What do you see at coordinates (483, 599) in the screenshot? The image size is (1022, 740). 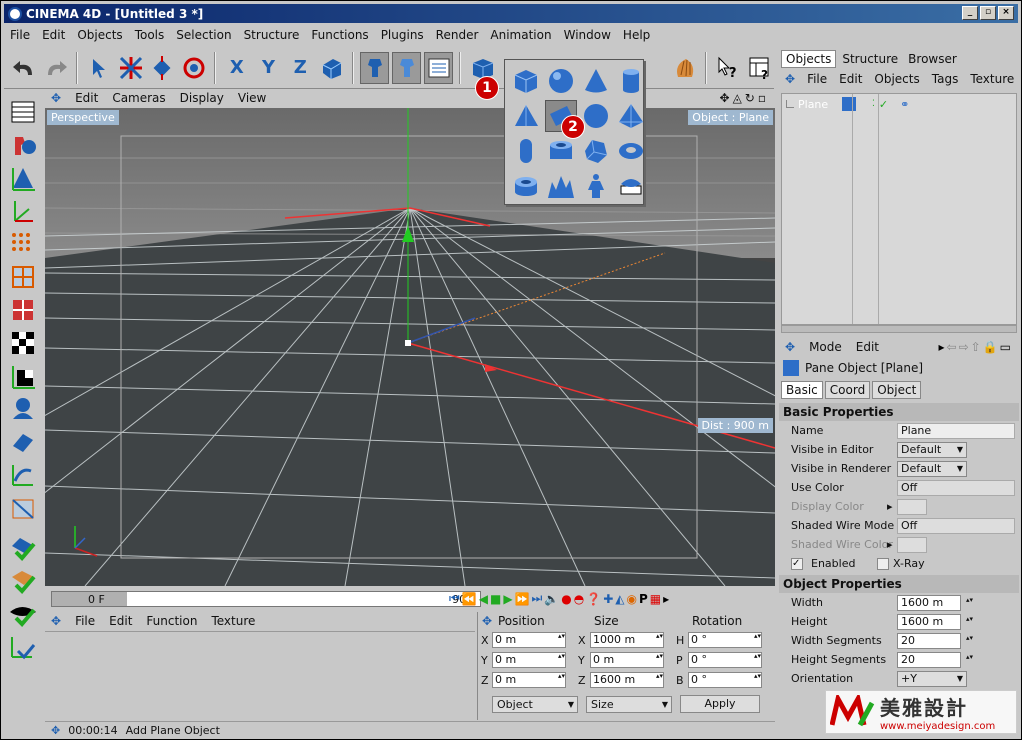 I see `play-back-icon: ◀` at bounding box center [483, 599].